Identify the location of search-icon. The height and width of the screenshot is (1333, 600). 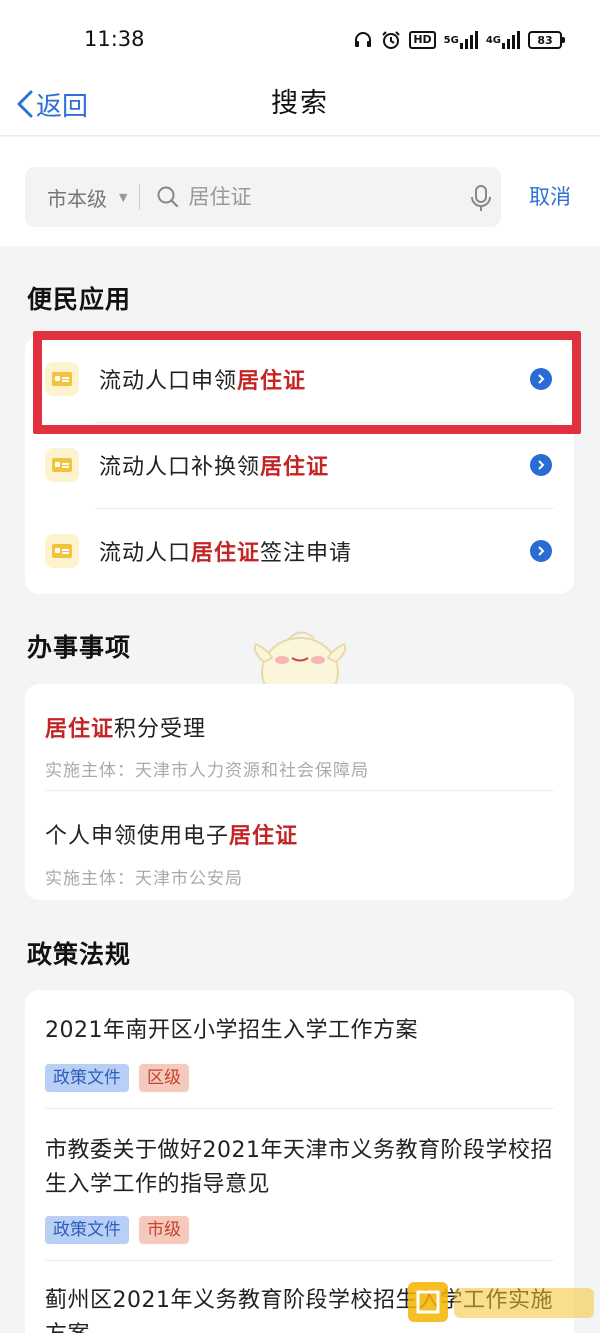
(168, 197).